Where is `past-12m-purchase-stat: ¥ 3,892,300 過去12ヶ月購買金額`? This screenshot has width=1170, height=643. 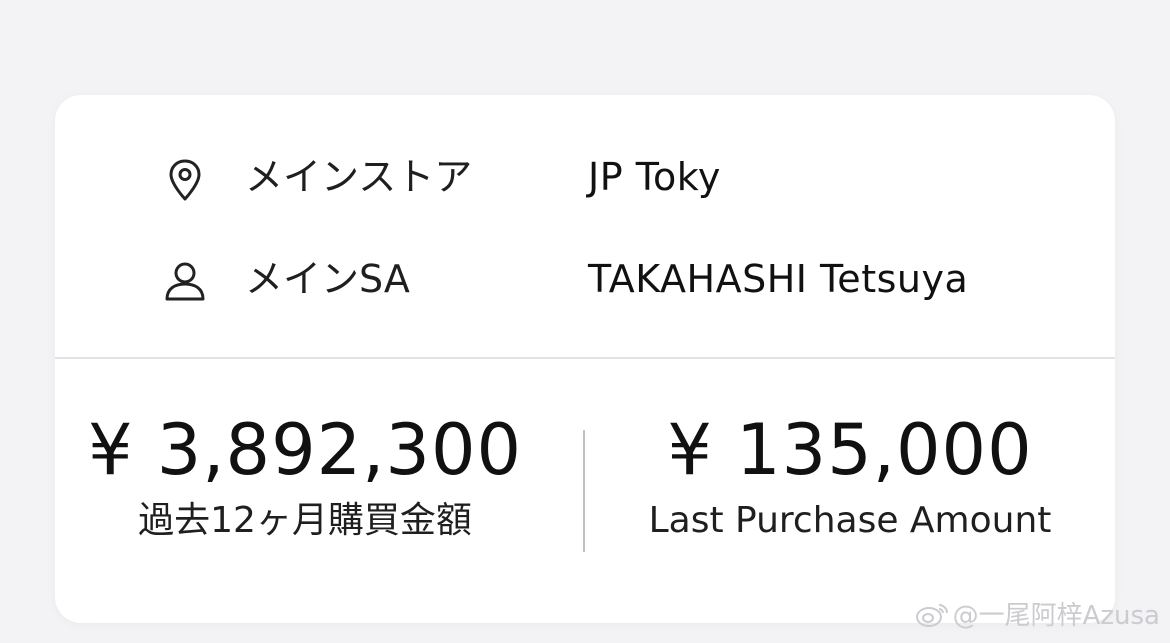
past-12m-purchase-stat: ¥ 3,892,300 過去12ヶ月購買金額 is located at coordinates (305, 475).